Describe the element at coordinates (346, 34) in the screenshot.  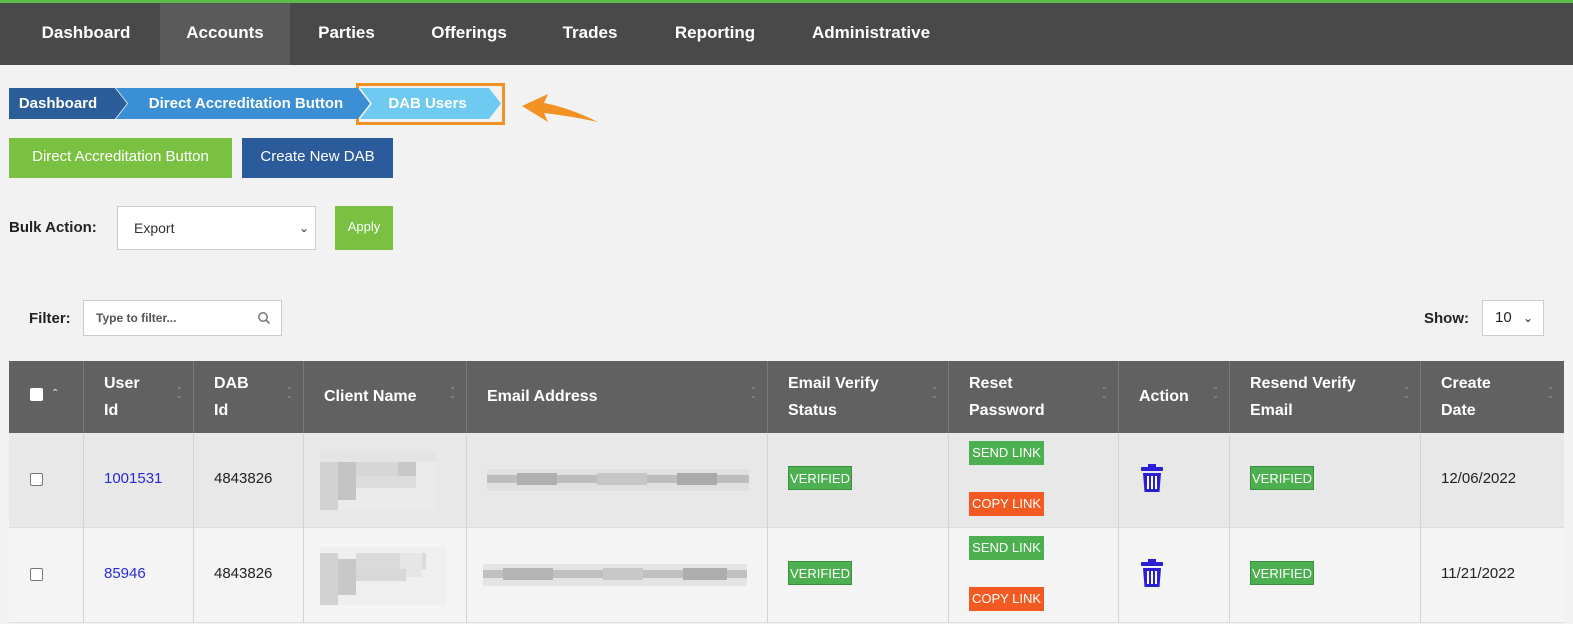
I see `nav-item-parties: Parties` at that location.